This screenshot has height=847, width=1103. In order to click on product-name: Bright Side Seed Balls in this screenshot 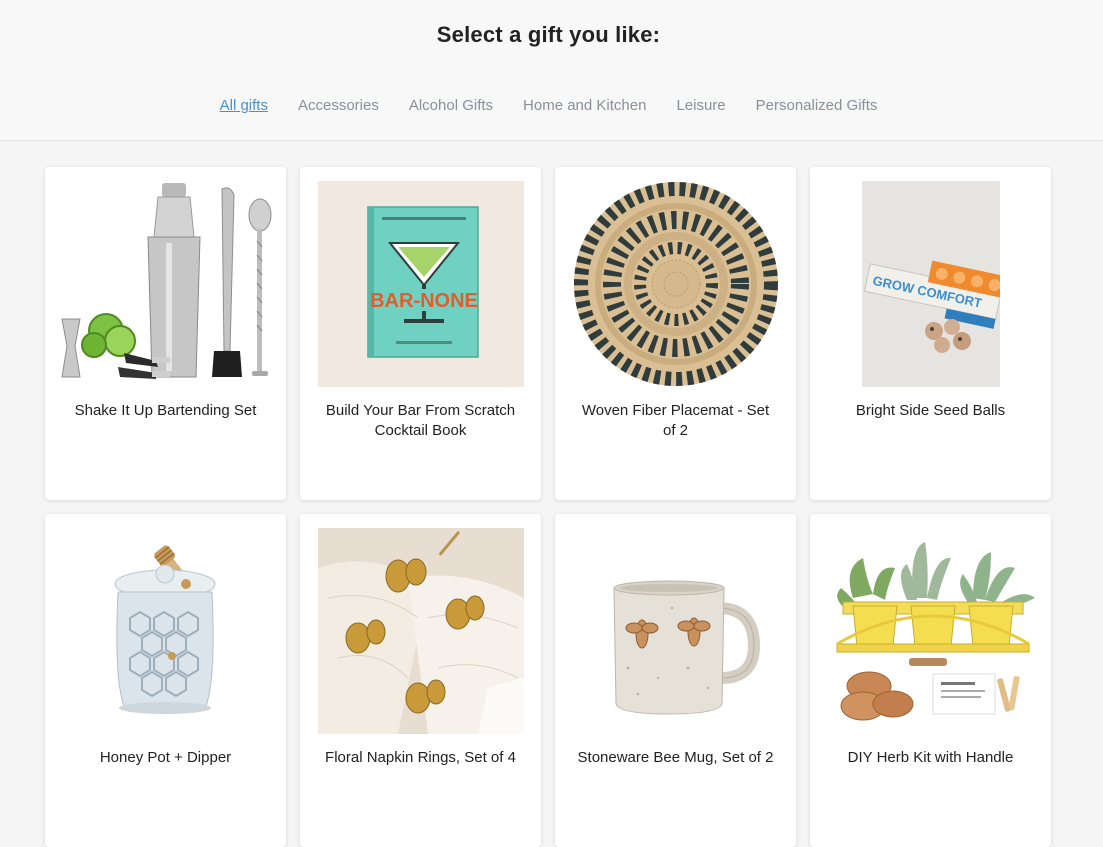, I will do `click(930, 410)`.